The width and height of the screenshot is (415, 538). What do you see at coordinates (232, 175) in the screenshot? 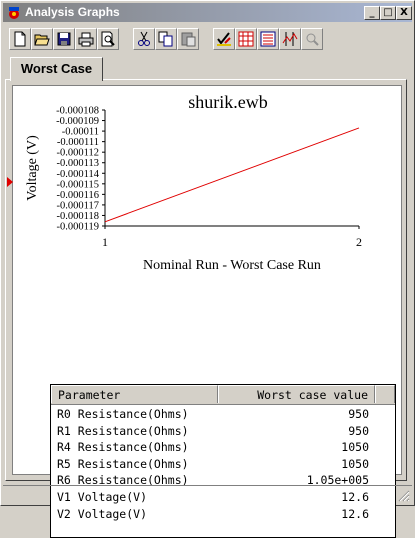
I see `series-line` at bounding box center [232, 175].